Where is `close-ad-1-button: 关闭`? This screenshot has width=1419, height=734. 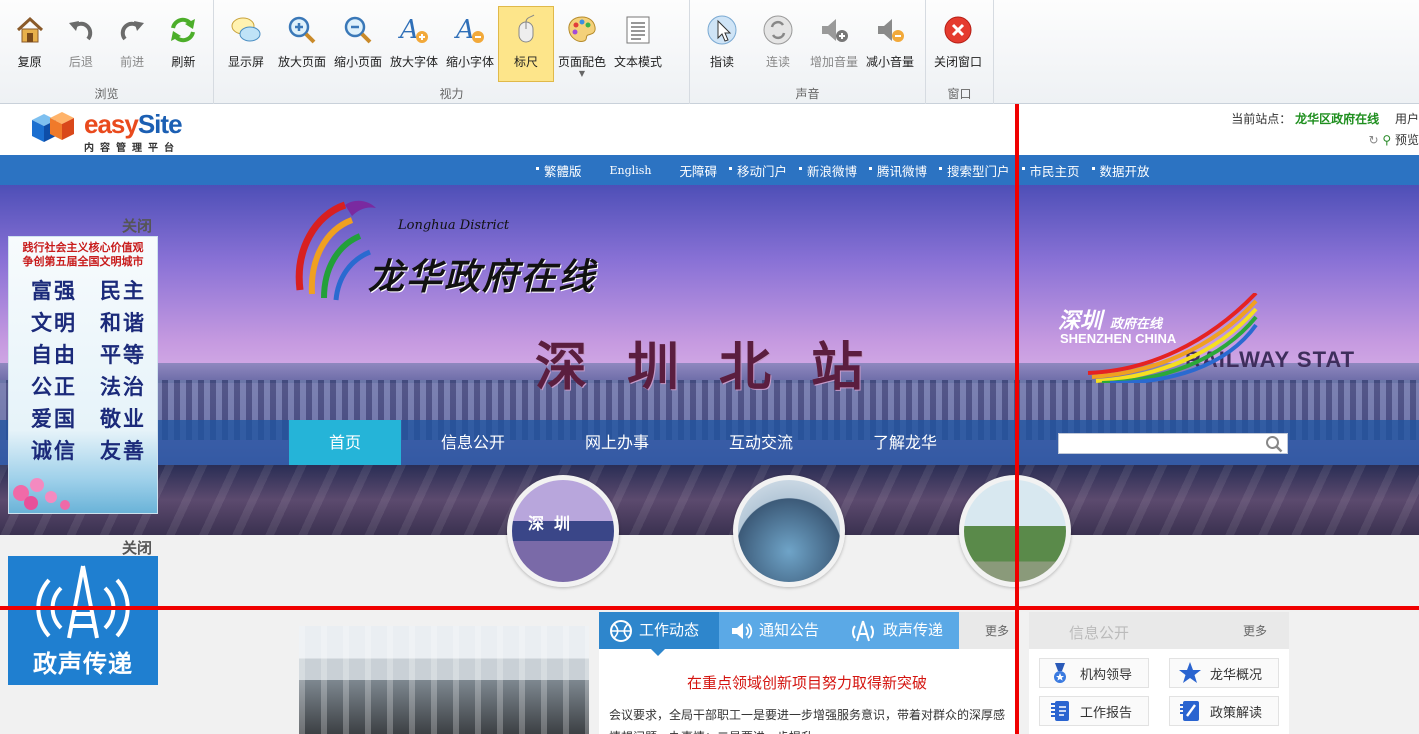 close-ad-1-button: 关闭 is located at coordinates (137, 225).